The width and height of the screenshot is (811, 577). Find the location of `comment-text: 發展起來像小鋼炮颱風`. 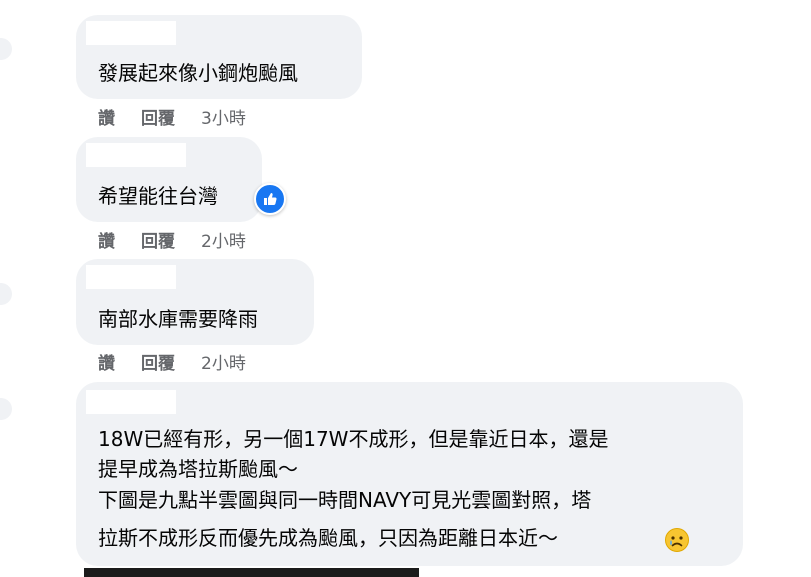

comment-text: 發展起來像小鋼炮颱風 is located at coordinates (198, 73).